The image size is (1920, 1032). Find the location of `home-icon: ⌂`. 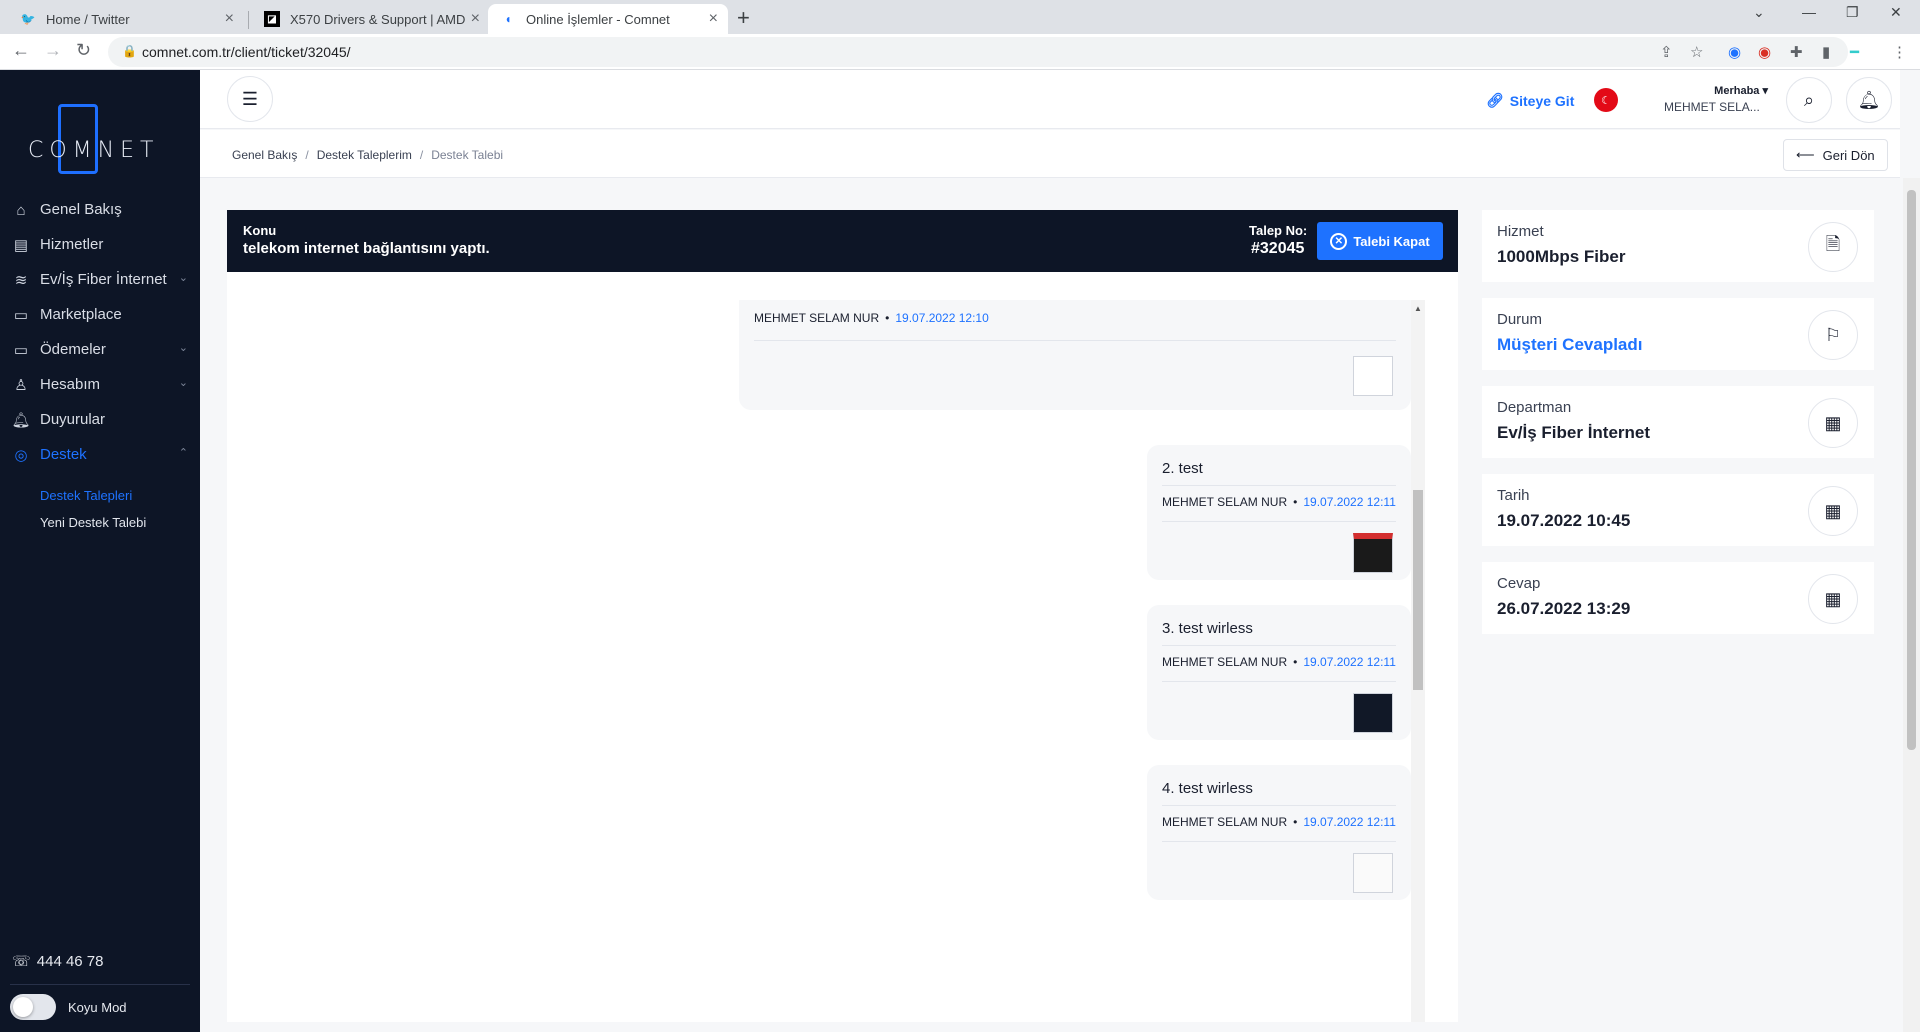

home-icon: ⌂ is located at coordinates (21, 210).